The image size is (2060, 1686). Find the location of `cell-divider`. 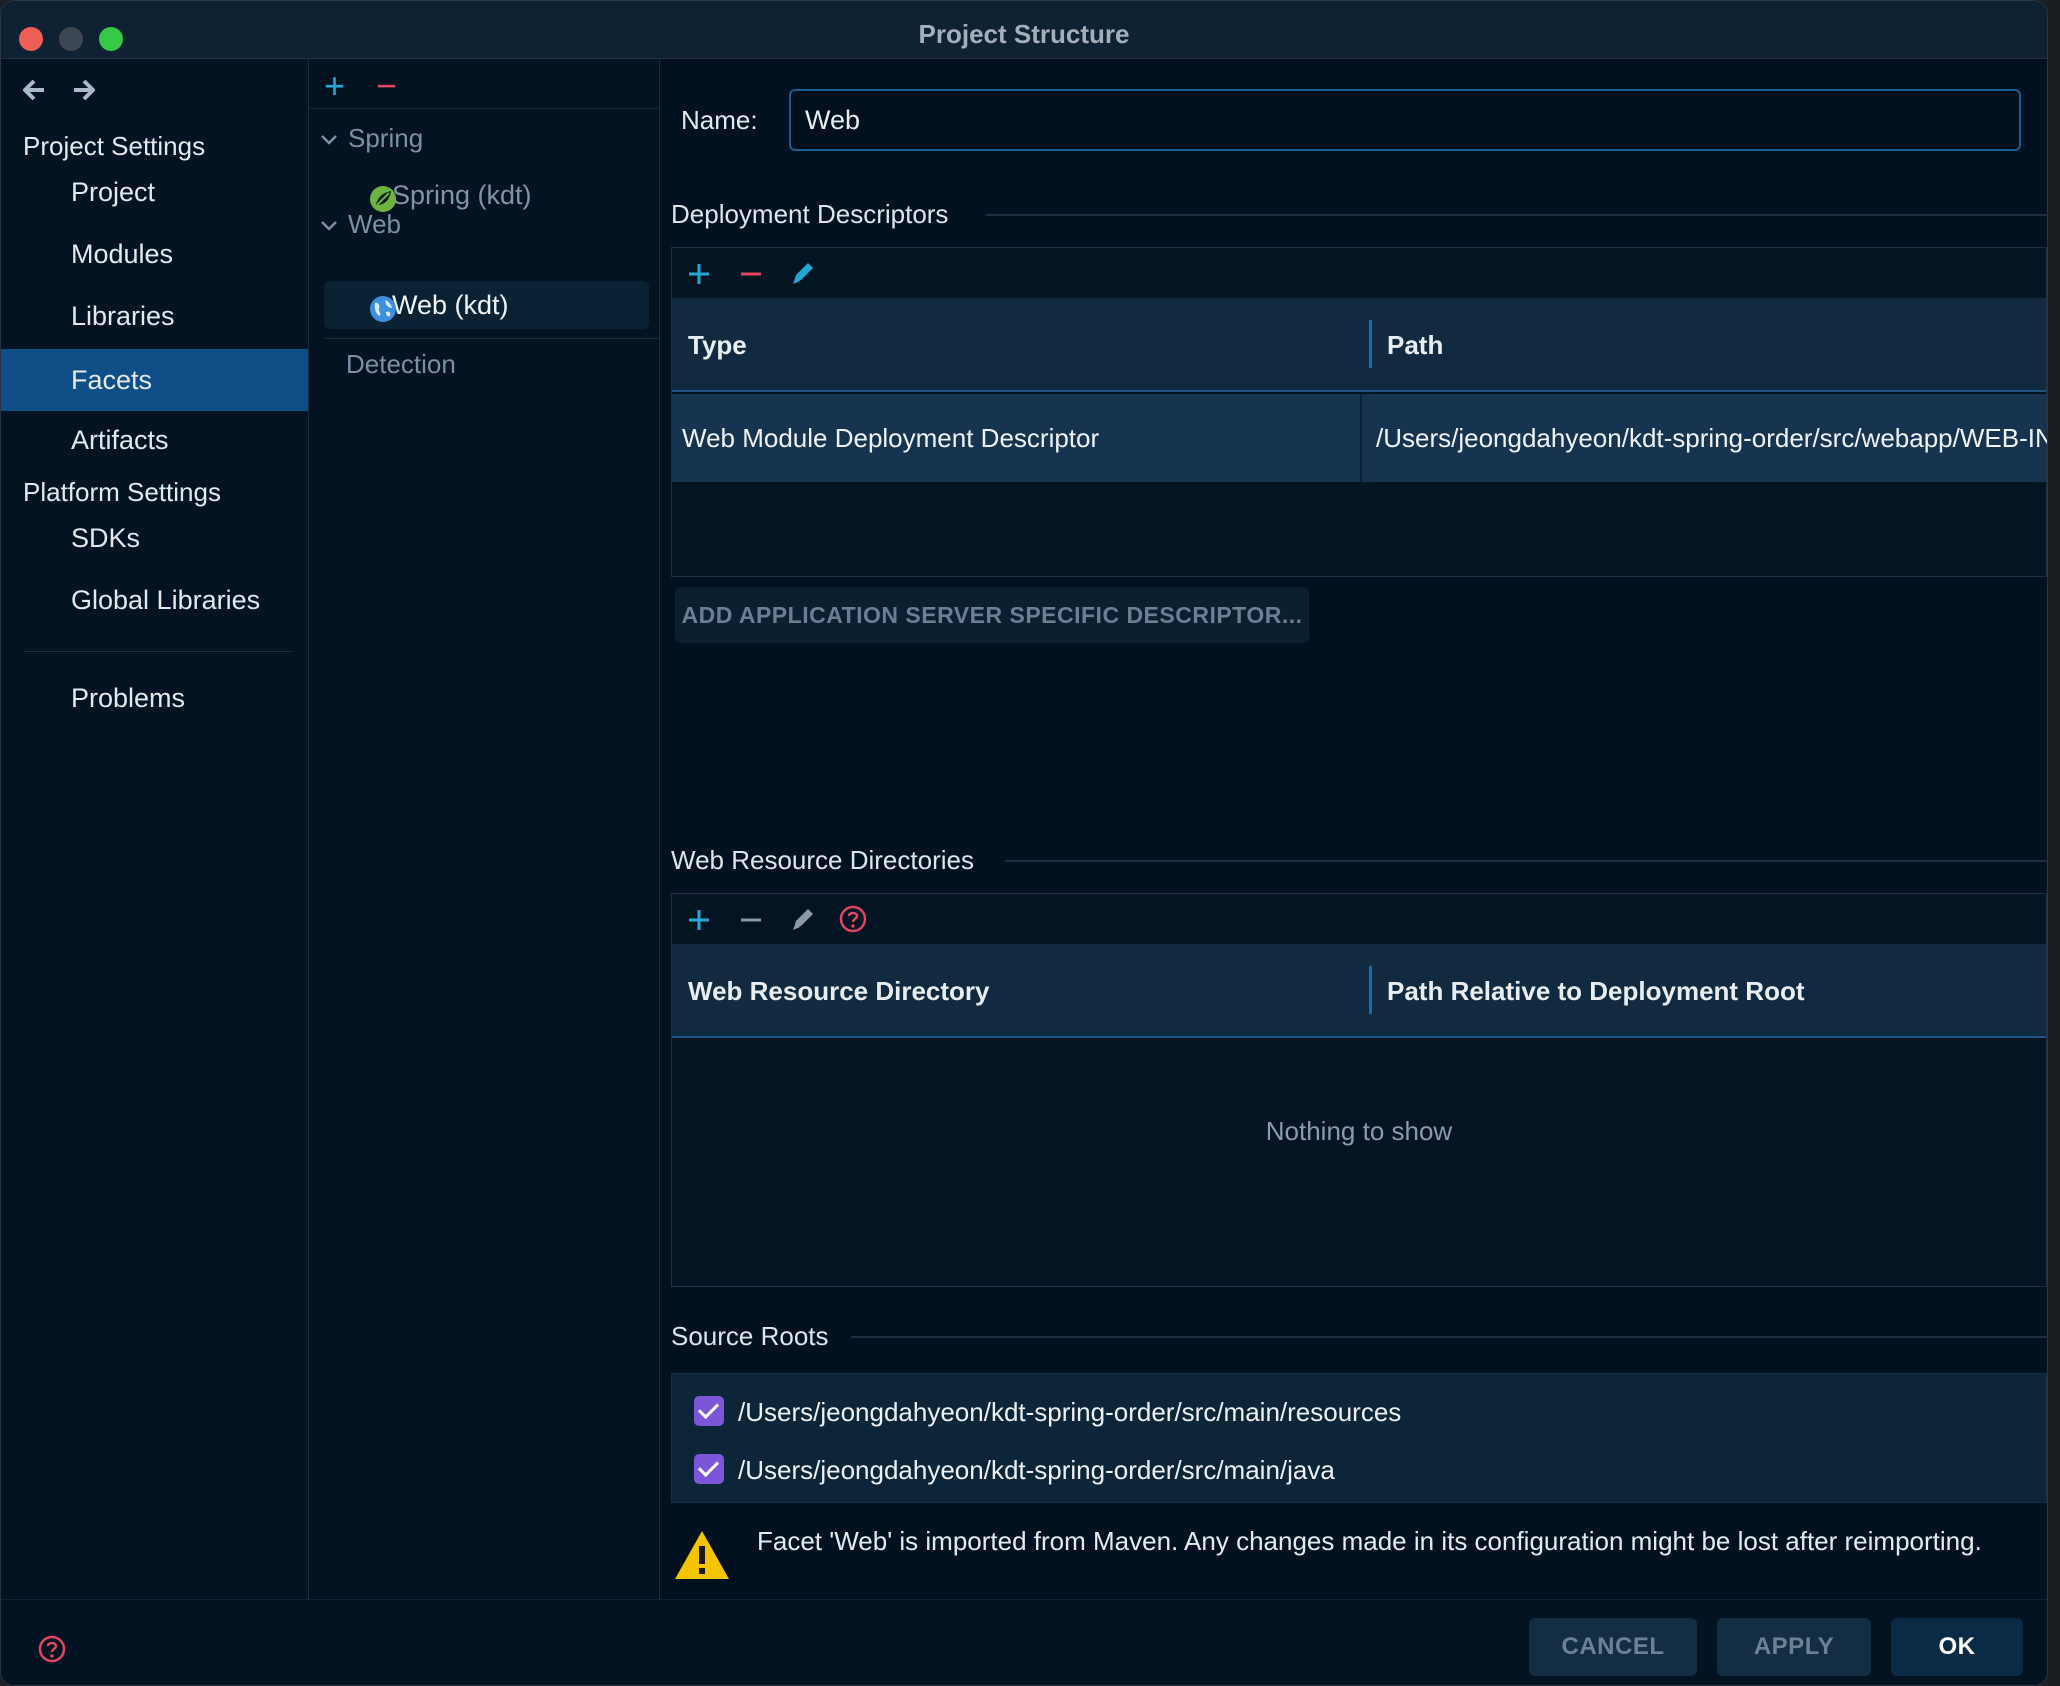

cell-divider is located at coordinates (1361, 438).